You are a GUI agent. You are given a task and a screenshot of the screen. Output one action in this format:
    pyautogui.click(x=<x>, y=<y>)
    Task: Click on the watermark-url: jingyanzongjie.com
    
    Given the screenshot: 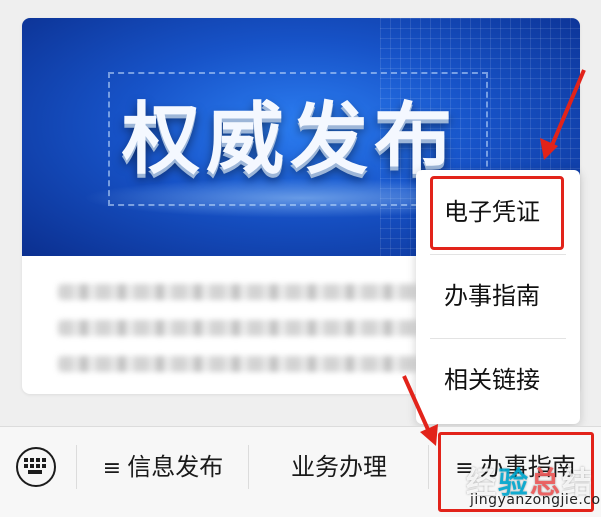 What is the action you would take?
    pyautogui.click(x=535, y=500)
    